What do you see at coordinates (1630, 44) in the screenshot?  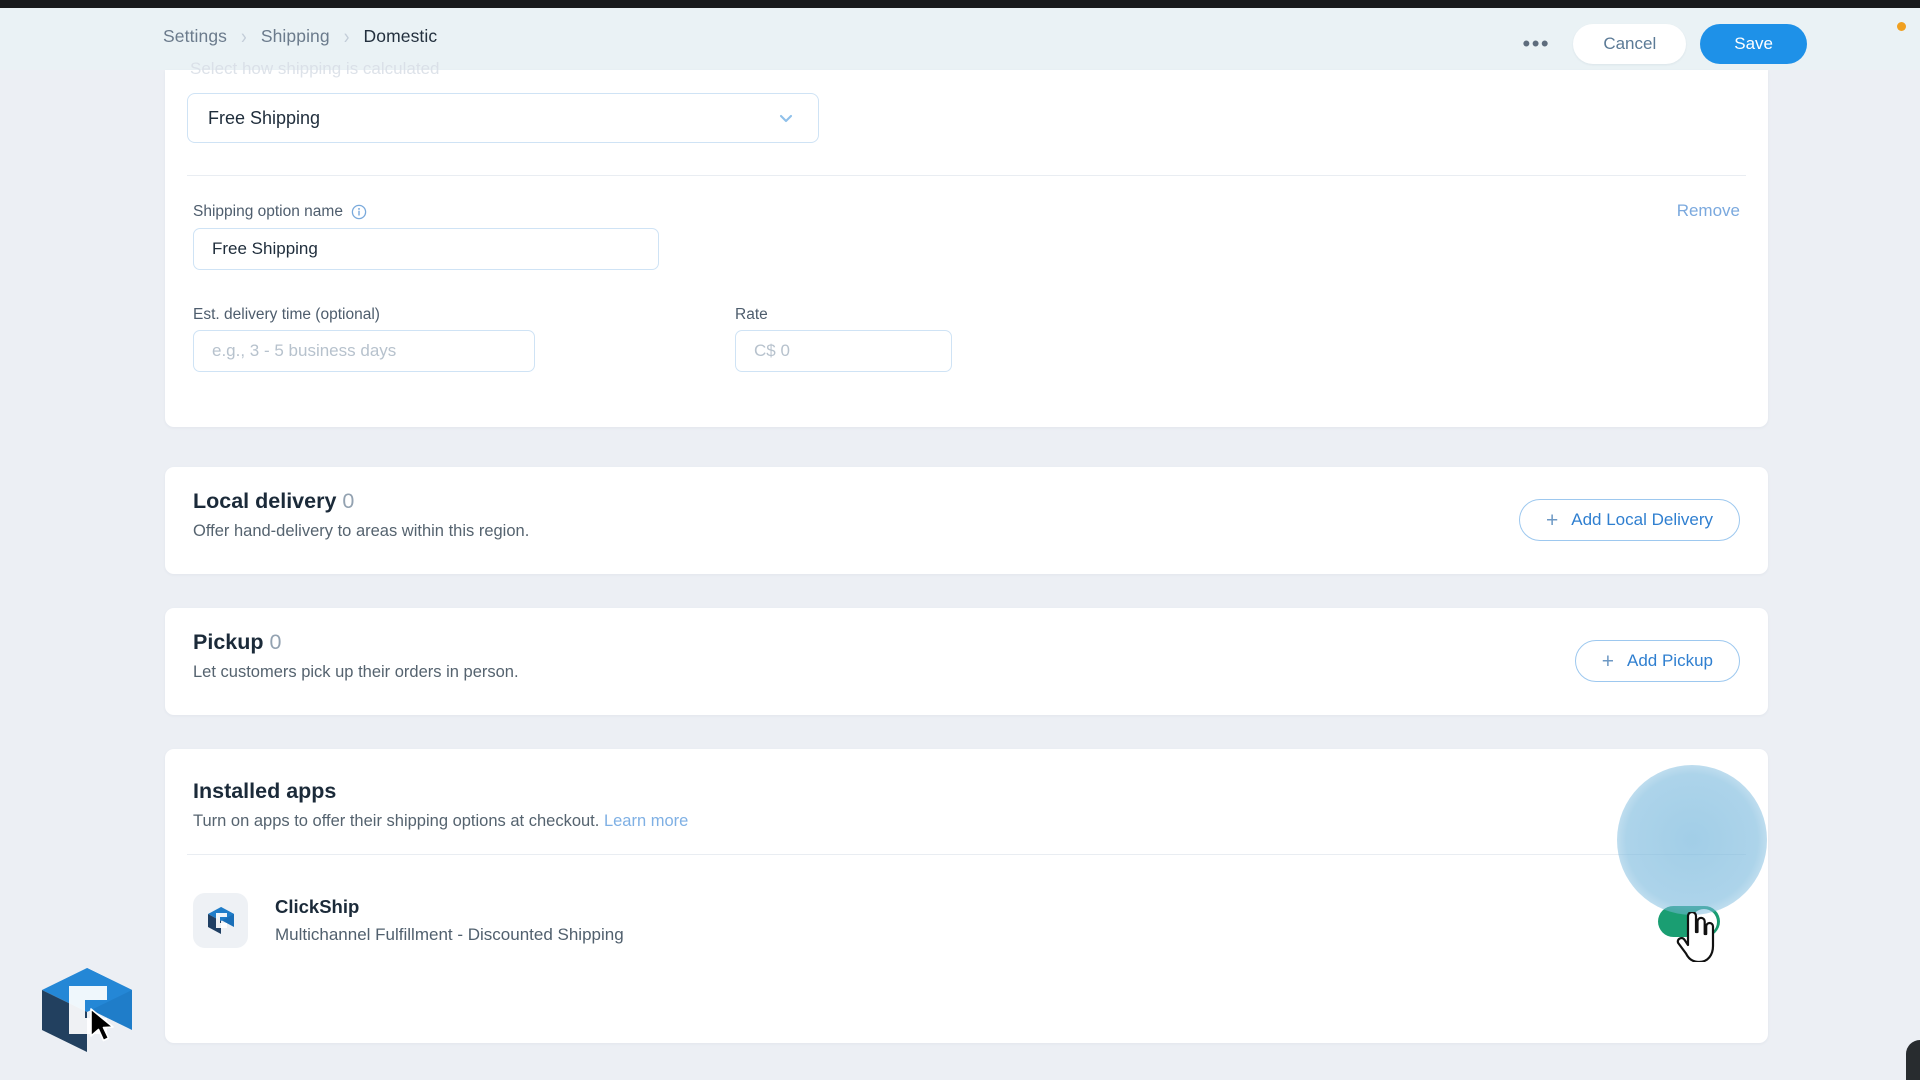 I see `cancel-button: Cancel` at bounding box center [1630, 44].